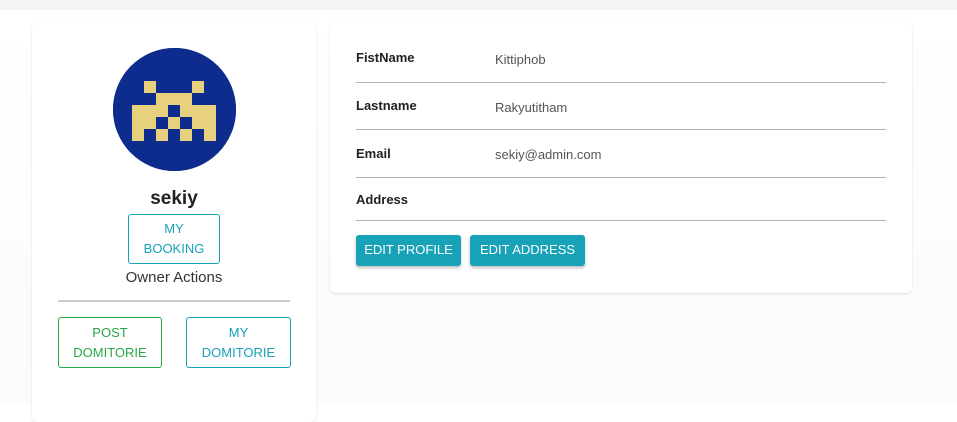  Describe the element at coordinates (386, 105) in the screenshot. I see `field-label: Lastname` at that location.